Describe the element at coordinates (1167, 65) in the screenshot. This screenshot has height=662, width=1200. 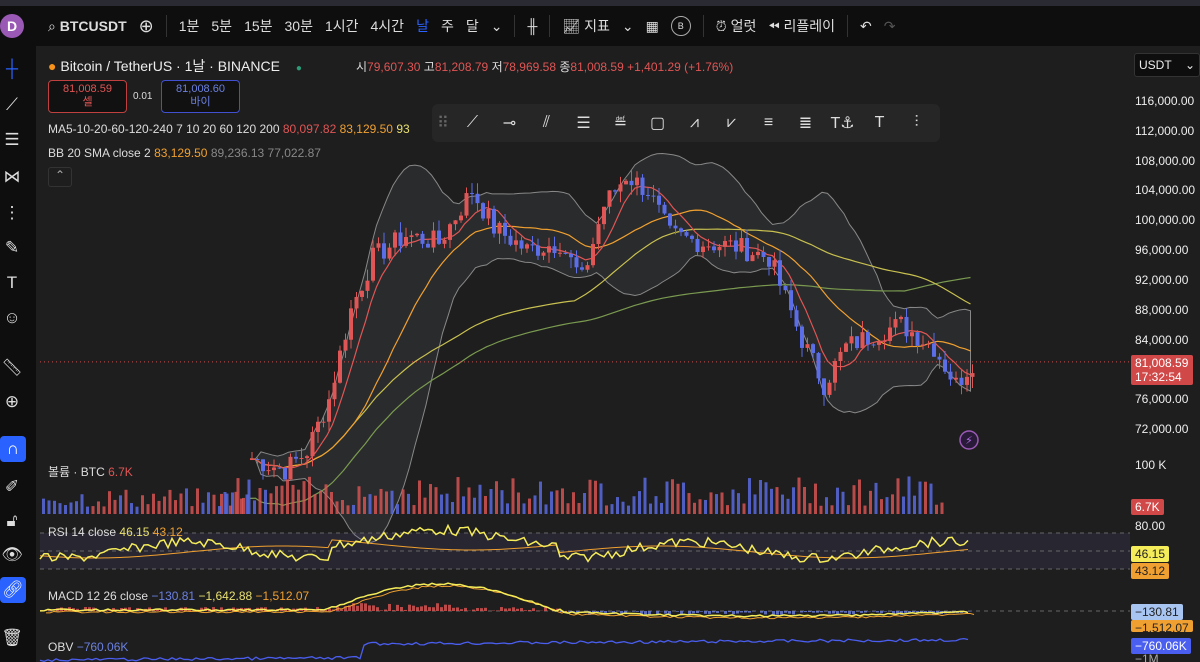
I see `currency-select: USDT ⌄` at that location.